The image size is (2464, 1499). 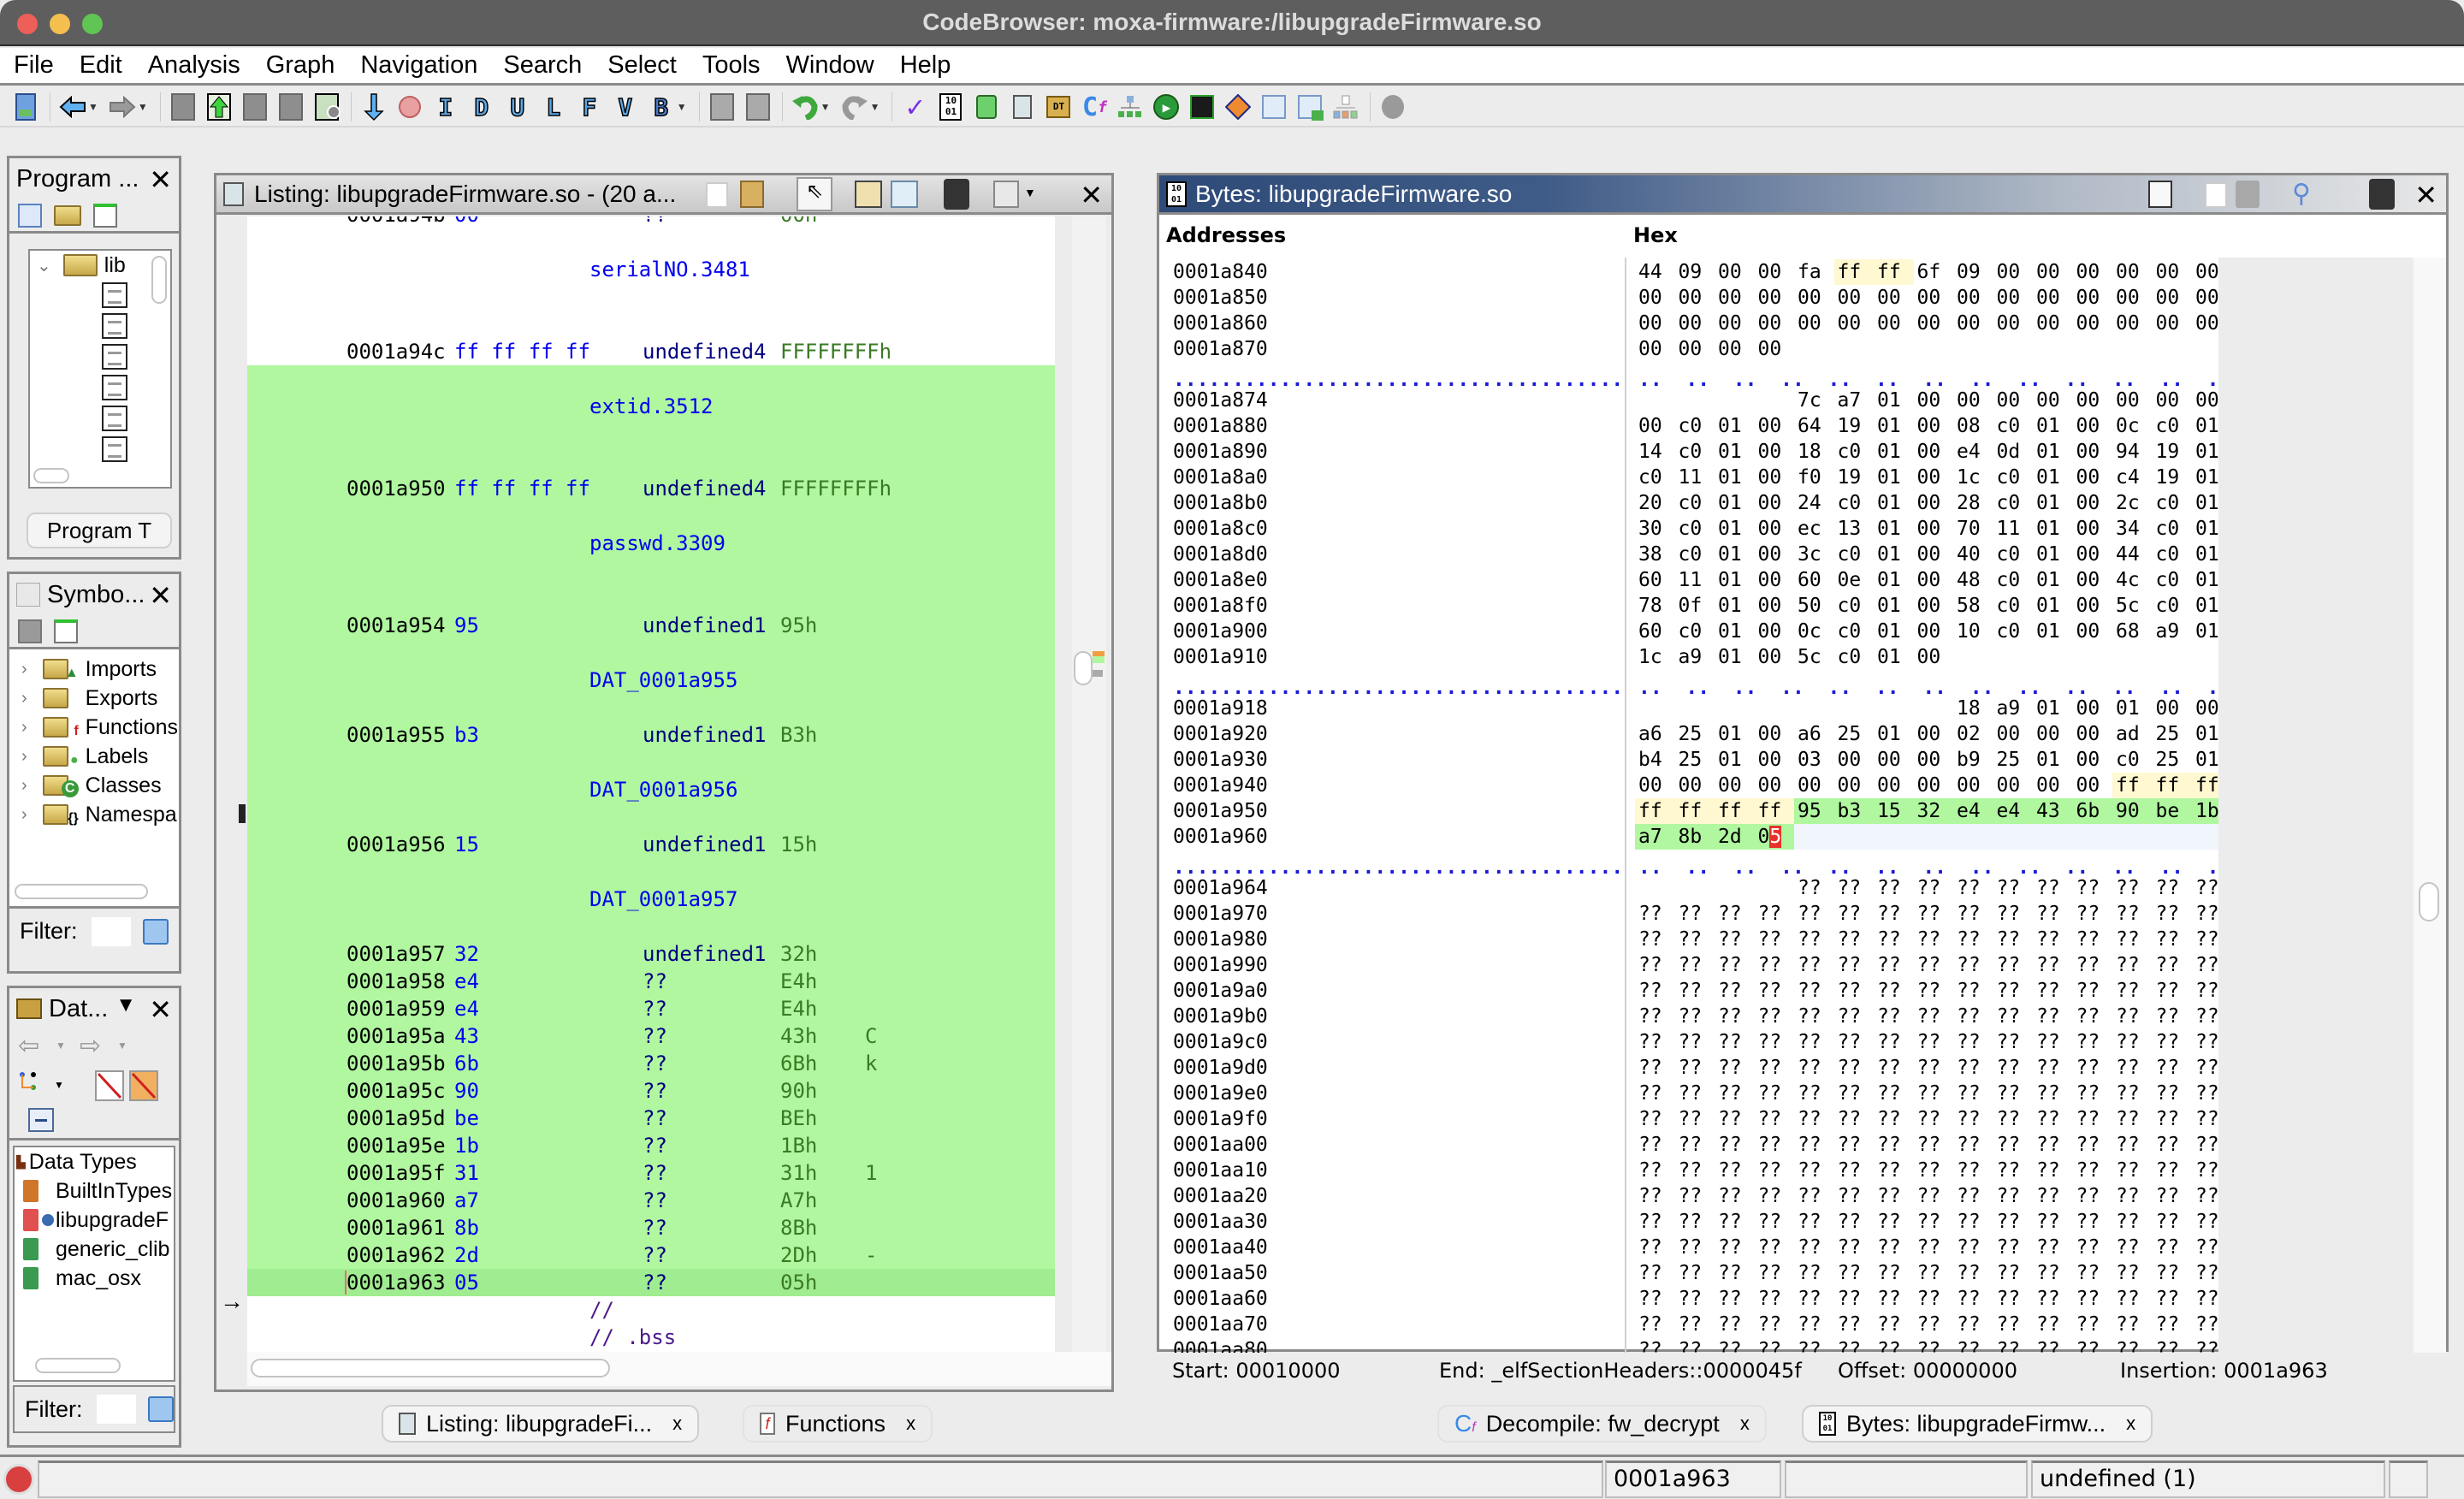 What do you see at coordinates (1089, 785) in the screenshot?
I see `vertical-scrollbar` at bounding box center [1089, 785].